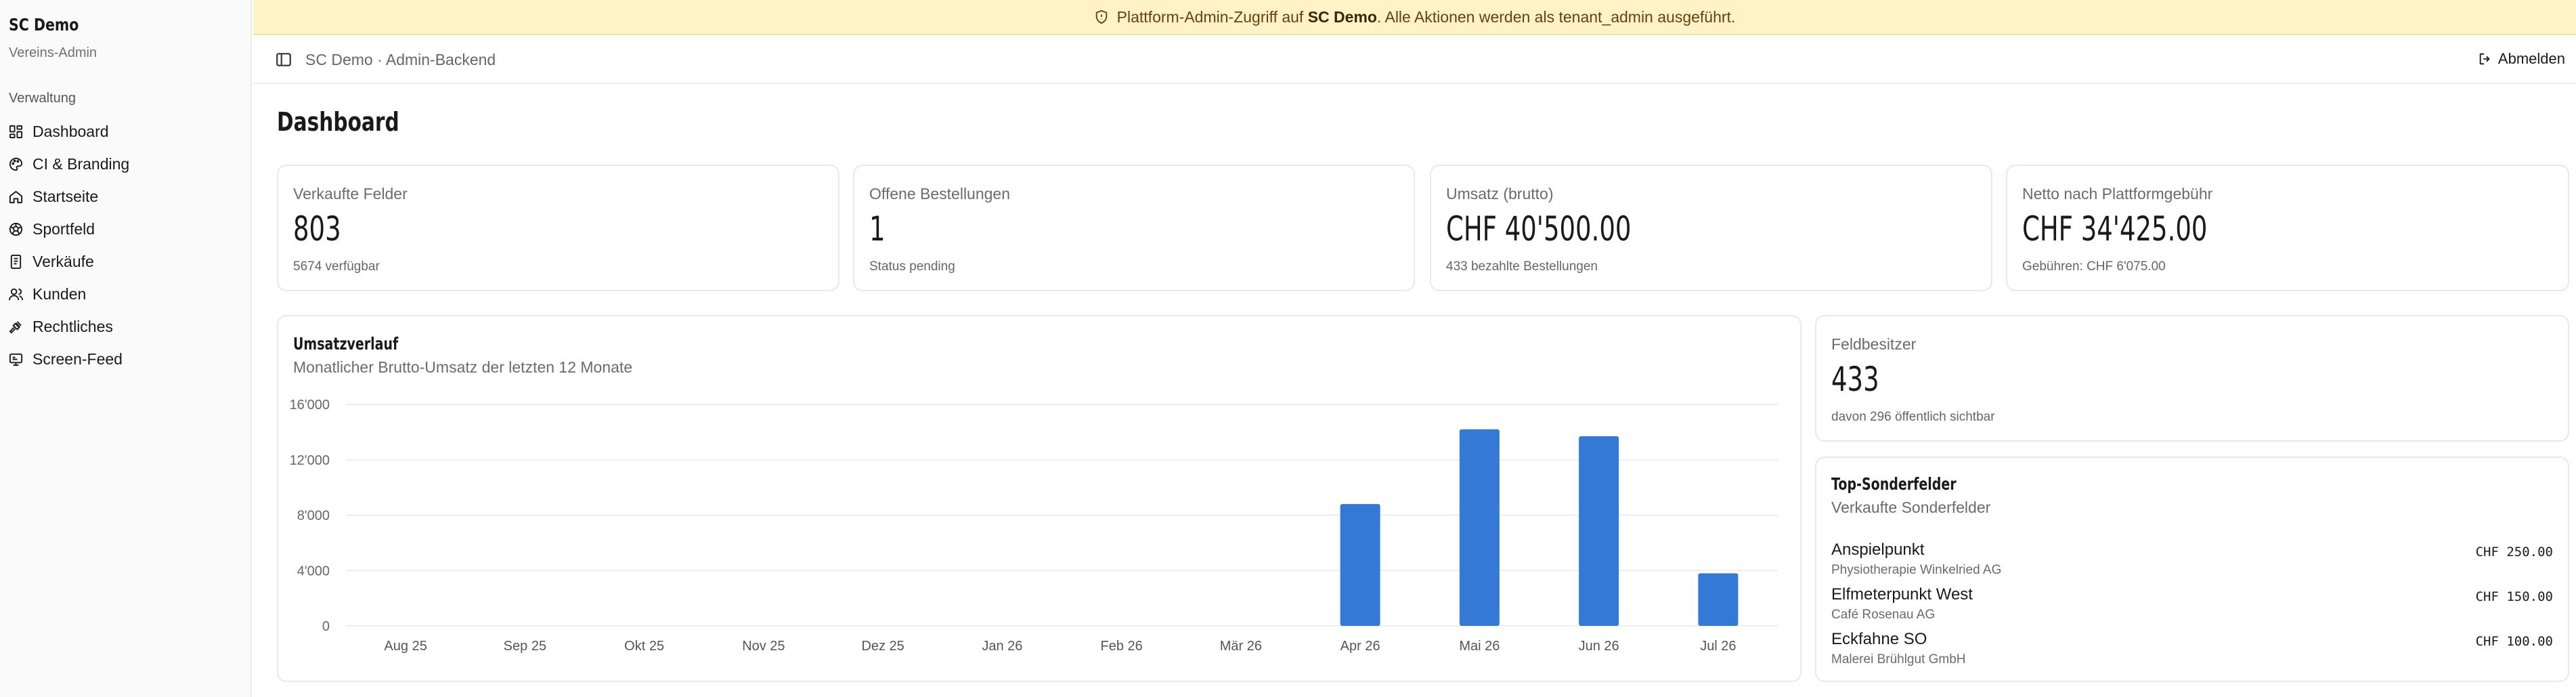 This screenshot has width=2576, height=697. What do you see at coordinates (350, 194) in the screenshot?
I see `stat-label: Verkaufte Felder` at bounding box center [350, 194].